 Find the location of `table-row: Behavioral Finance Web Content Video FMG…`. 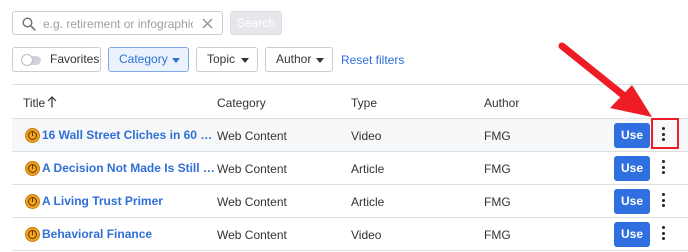

table-row: Behavioral Finance Web Content Video FMG… is located at coordinates (350, 234).